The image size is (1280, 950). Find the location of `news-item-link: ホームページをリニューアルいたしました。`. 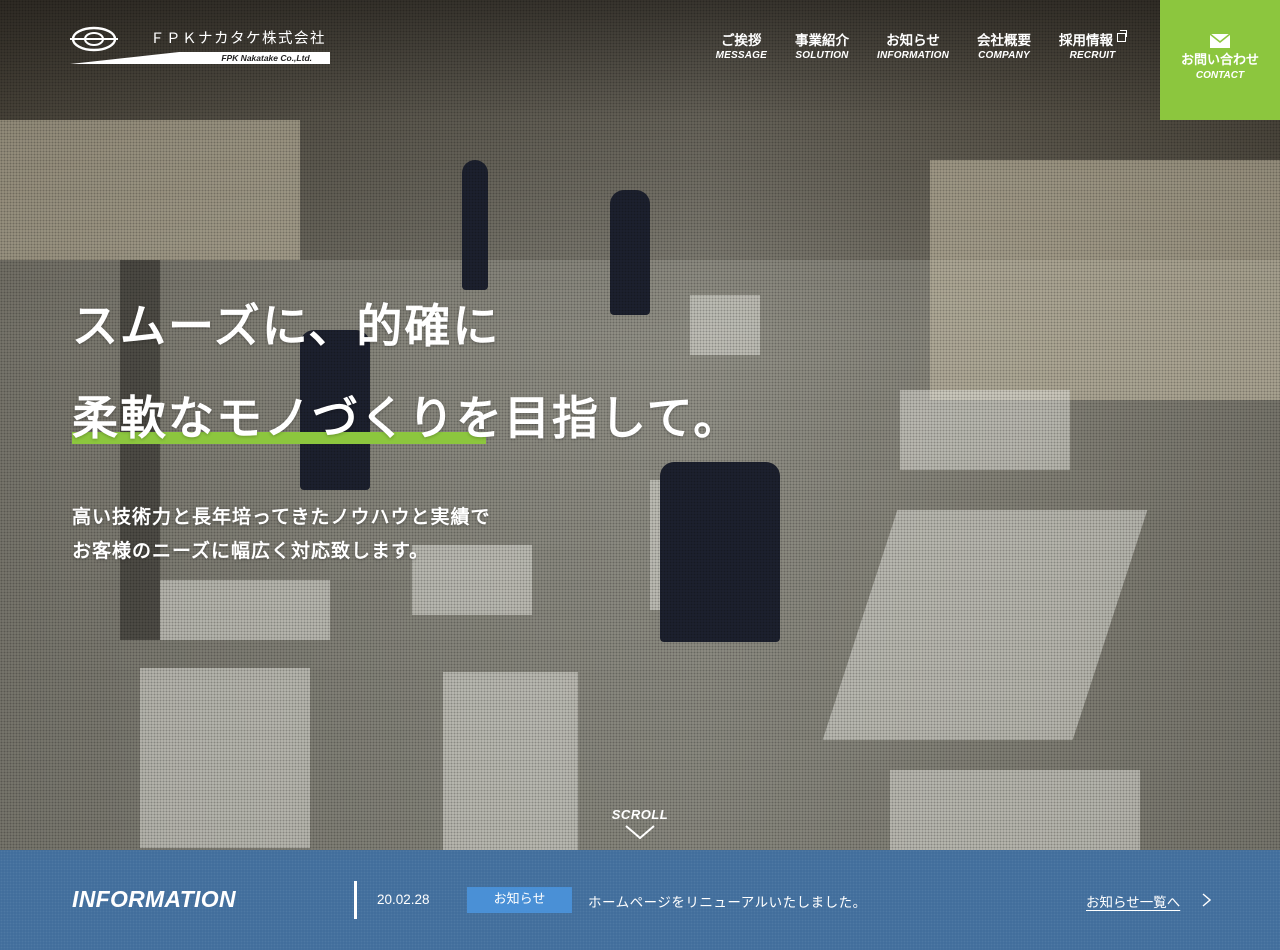

news-item-link: ホームページをリニューアルいたしました。 is located at coordinates (727, 901).